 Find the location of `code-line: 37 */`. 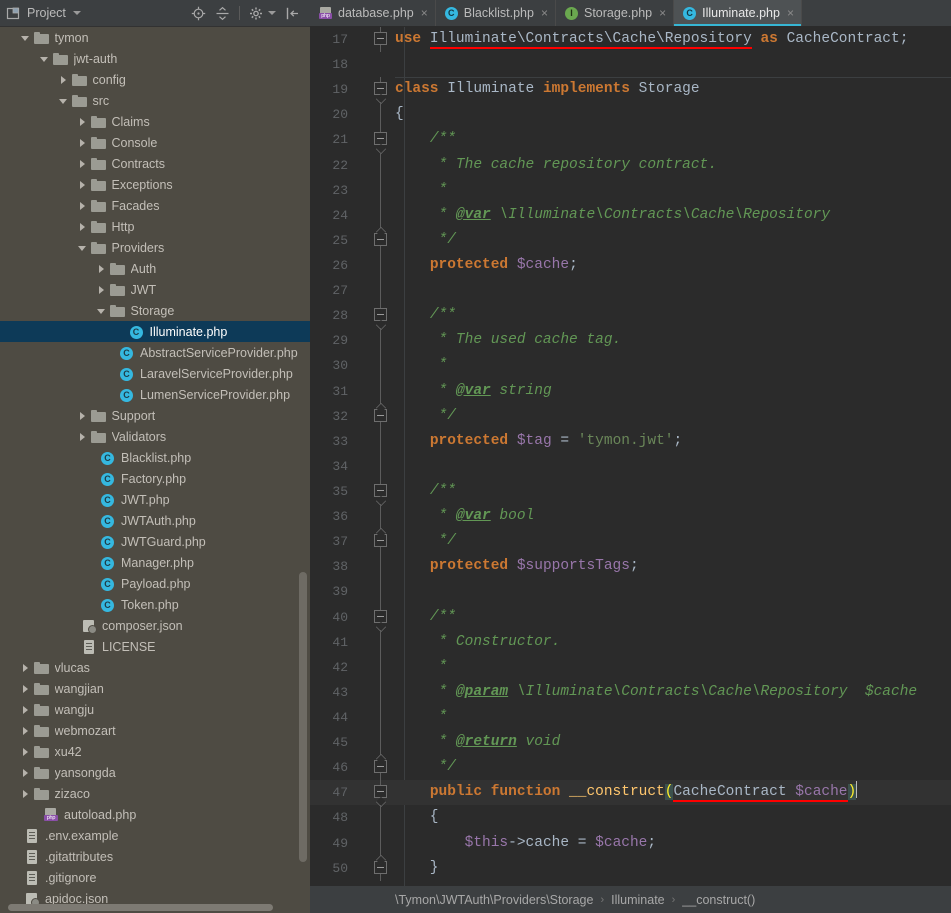

code-line: 37 */ is located at coordinates (630, 542).